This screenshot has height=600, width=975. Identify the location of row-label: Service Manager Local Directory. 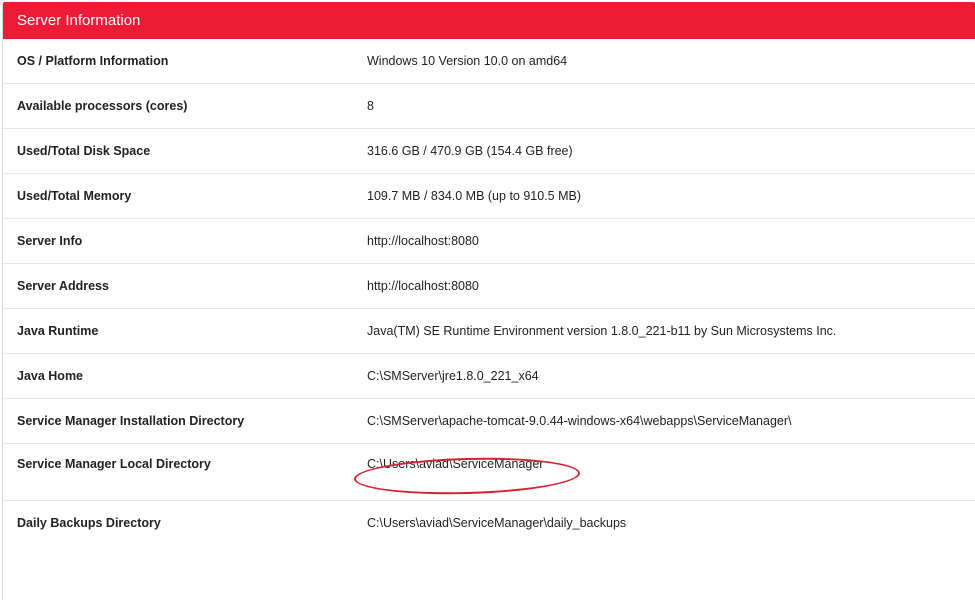
(114, 464).